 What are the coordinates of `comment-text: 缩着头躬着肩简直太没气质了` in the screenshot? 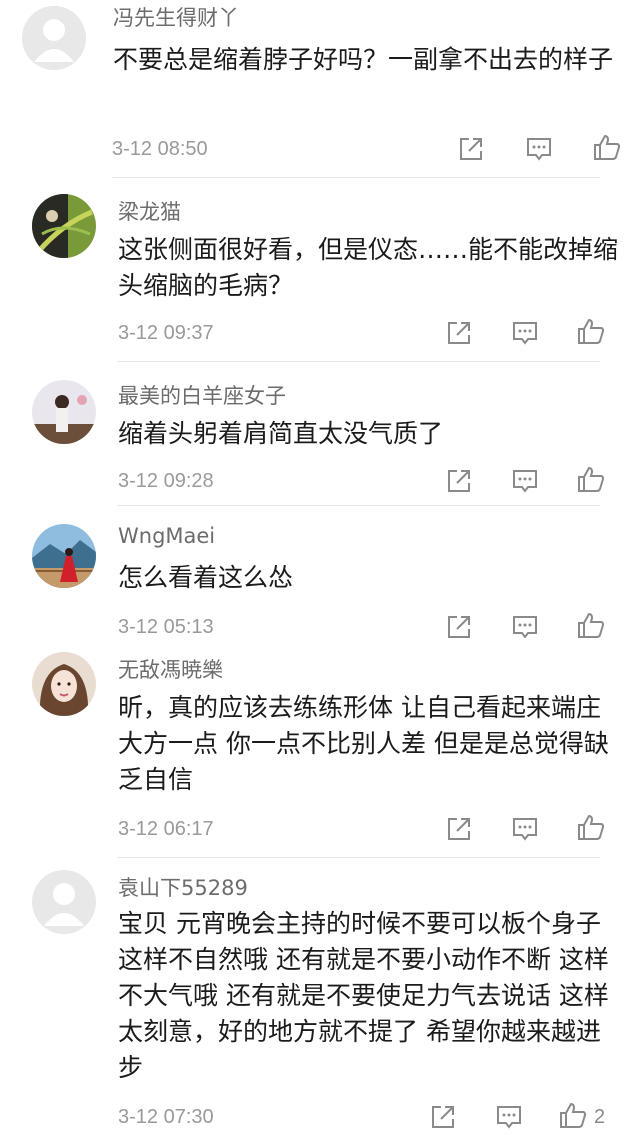 It's located at (281, 433).